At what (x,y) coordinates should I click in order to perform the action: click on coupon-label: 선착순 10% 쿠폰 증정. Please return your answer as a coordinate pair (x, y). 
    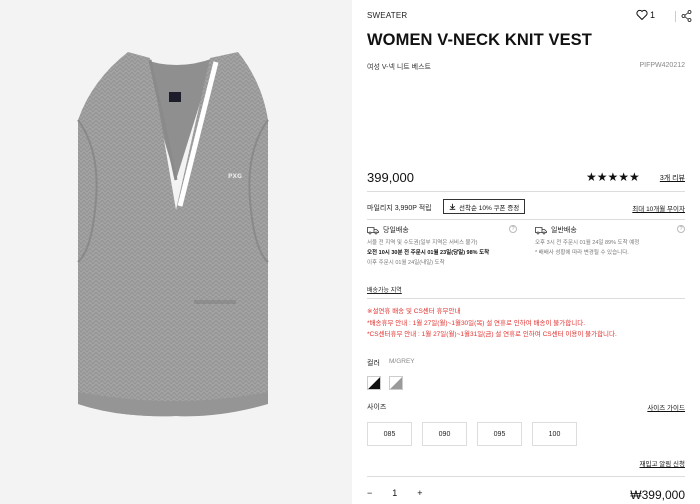
    Looking at the image, I should click on (489, 208).